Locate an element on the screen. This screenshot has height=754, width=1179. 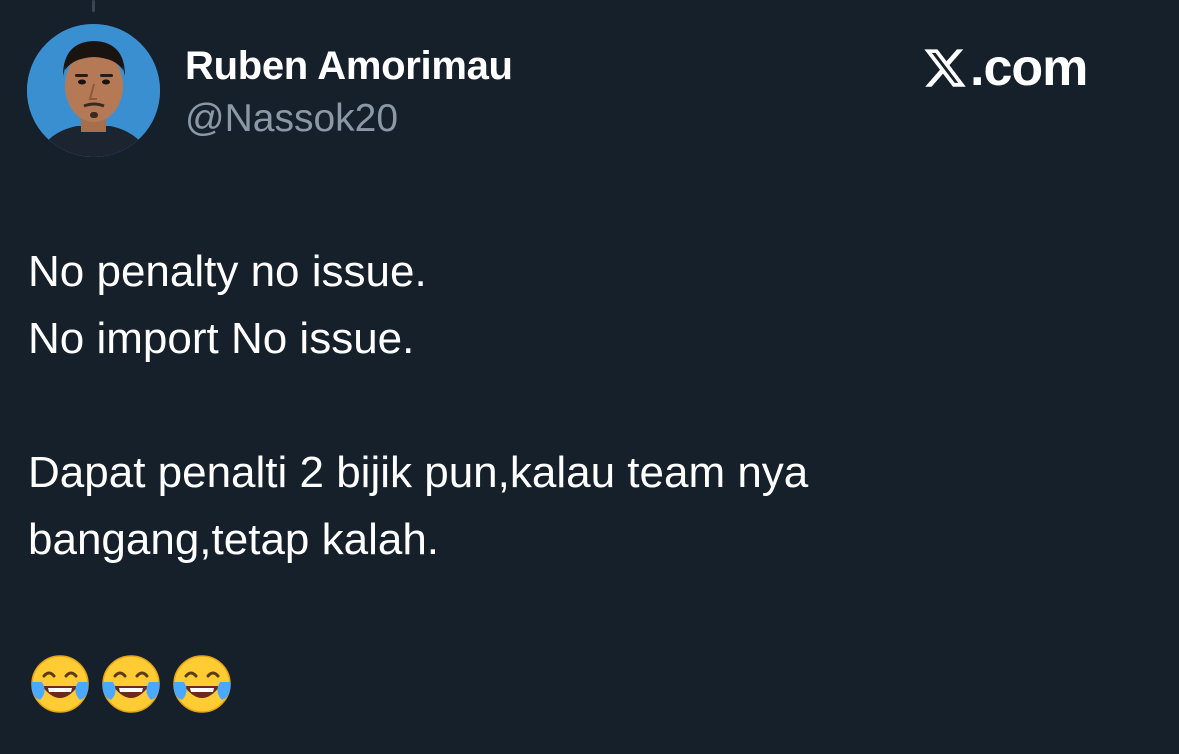
thread-connector-line is located at coordinates (93, 6).